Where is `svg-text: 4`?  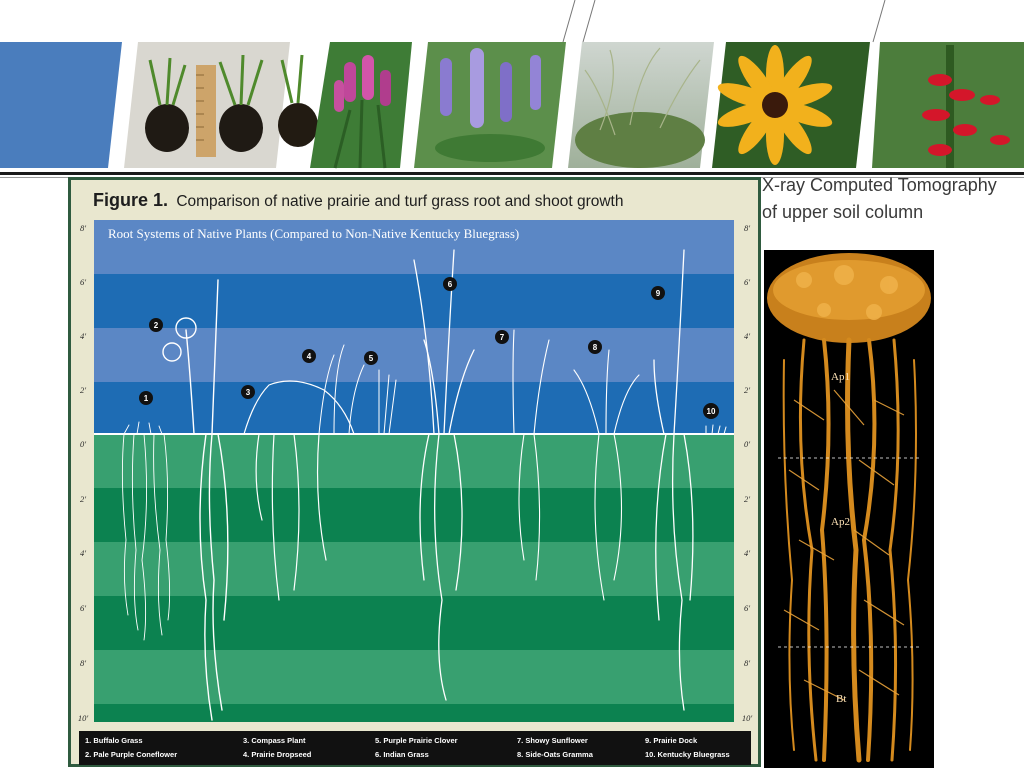 svg-text: 4 is located at coordinates (309, 356).